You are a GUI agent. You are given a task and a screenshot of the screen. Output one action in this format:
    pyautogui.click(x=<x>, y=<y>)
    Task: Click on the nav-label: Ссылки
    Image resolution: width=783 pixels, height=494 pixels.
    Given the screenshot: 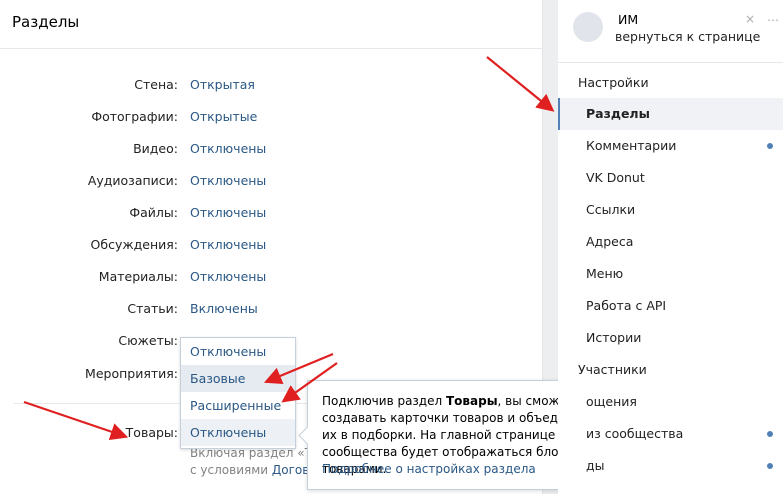 What is the action you would take?
    pyautogui.click(x=611, y=209)
    